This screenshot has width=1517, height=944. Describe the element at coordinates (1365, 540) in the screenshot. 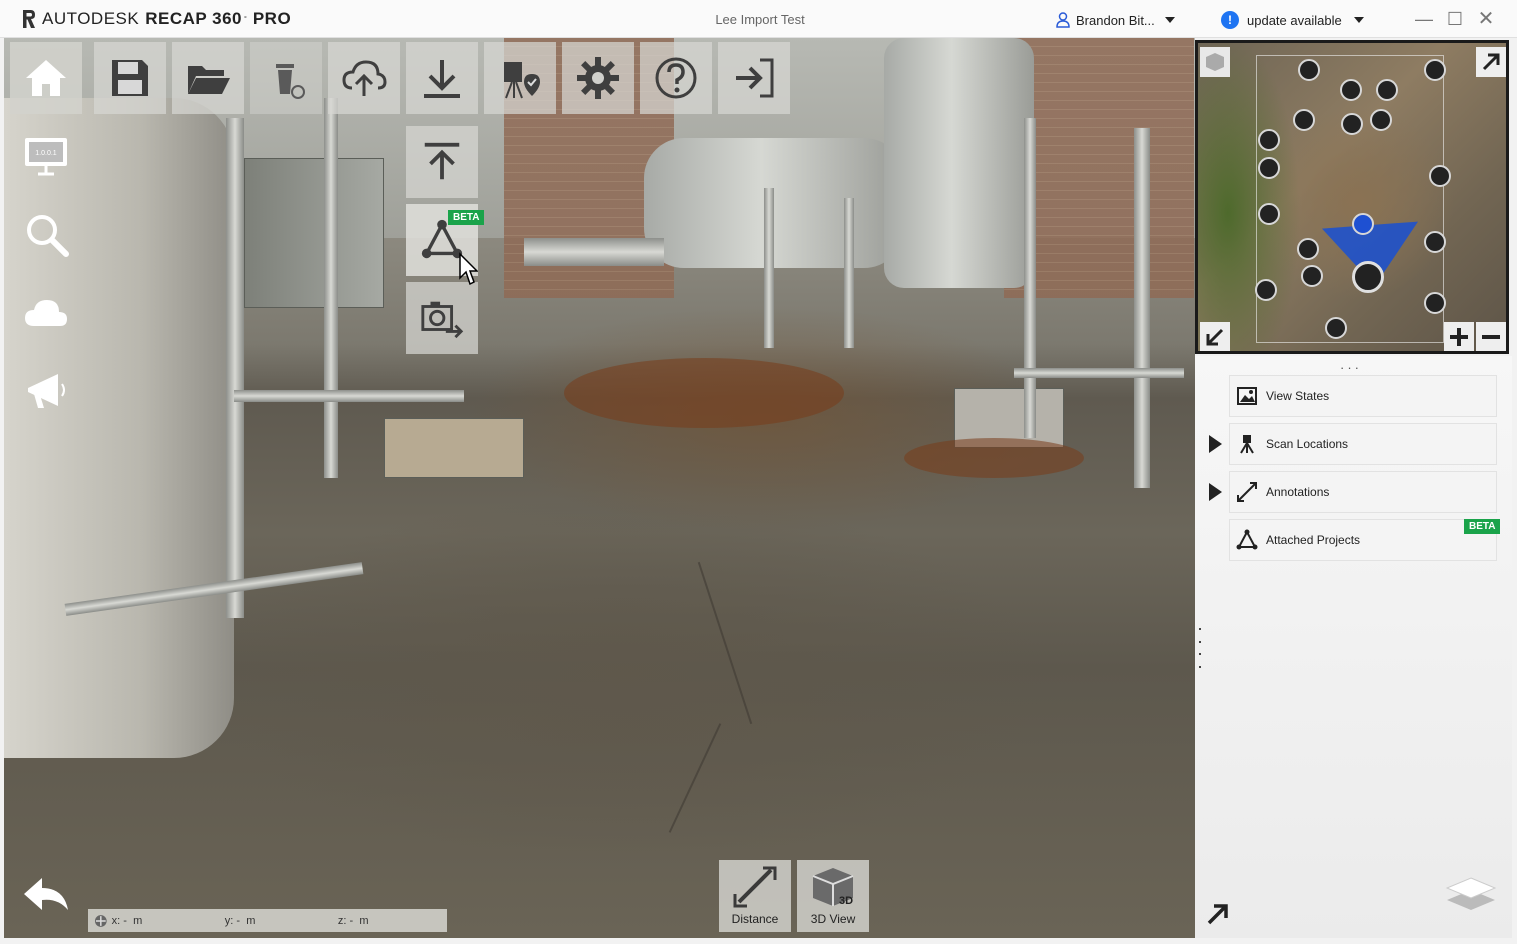

I see `panel-item-attached-projects: Attached Projects BETA` at that location.